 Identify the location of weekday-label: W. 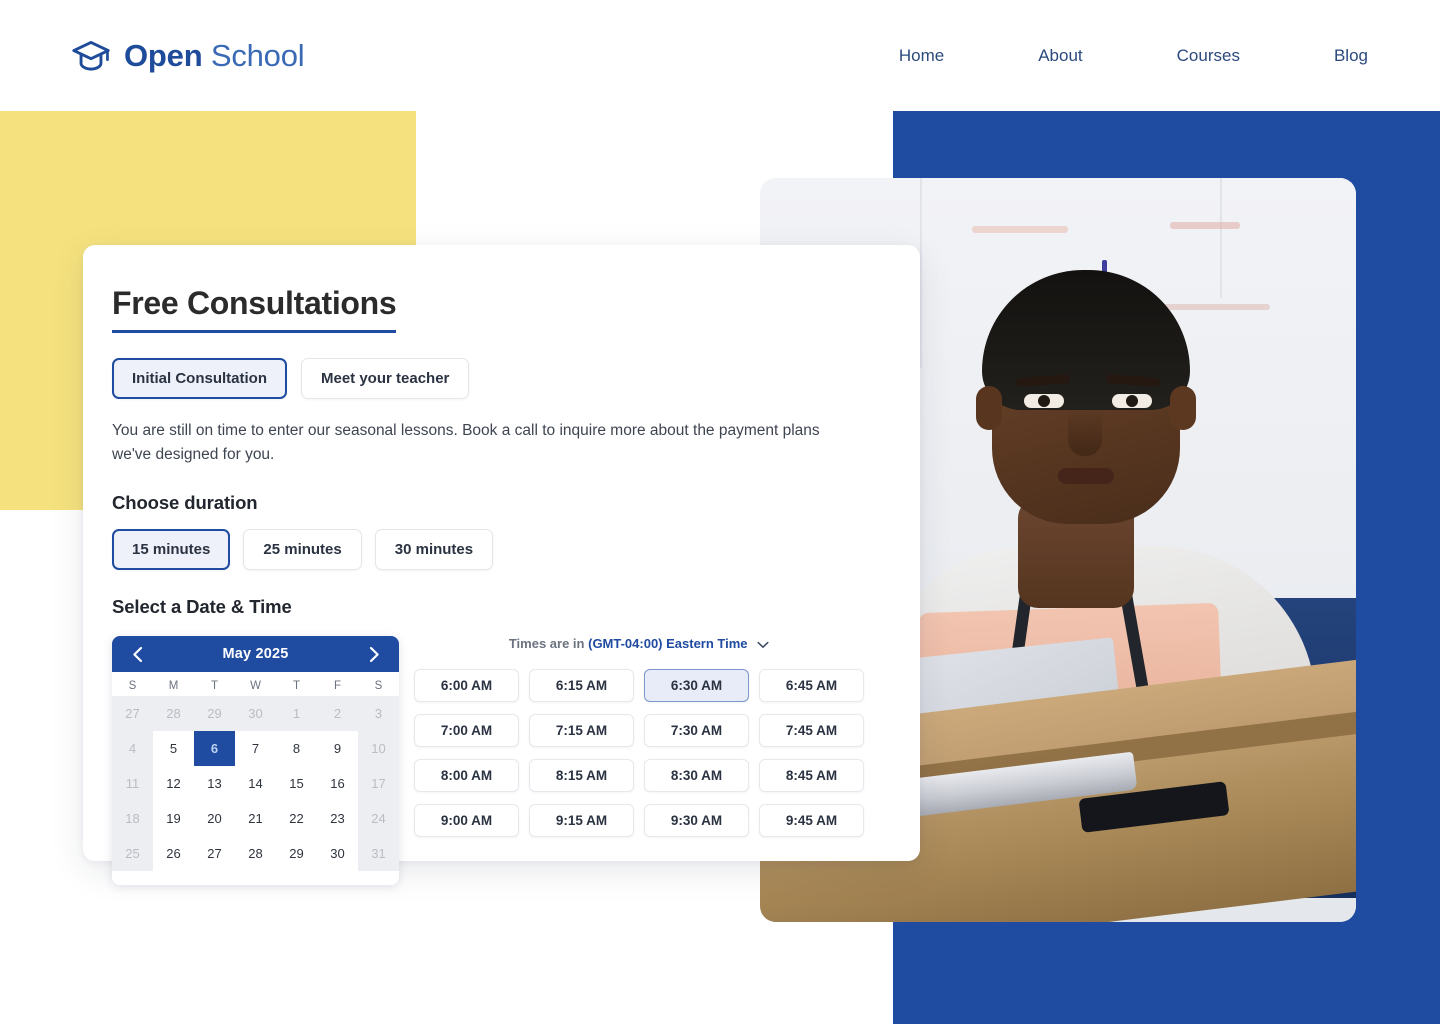
(255, 686).